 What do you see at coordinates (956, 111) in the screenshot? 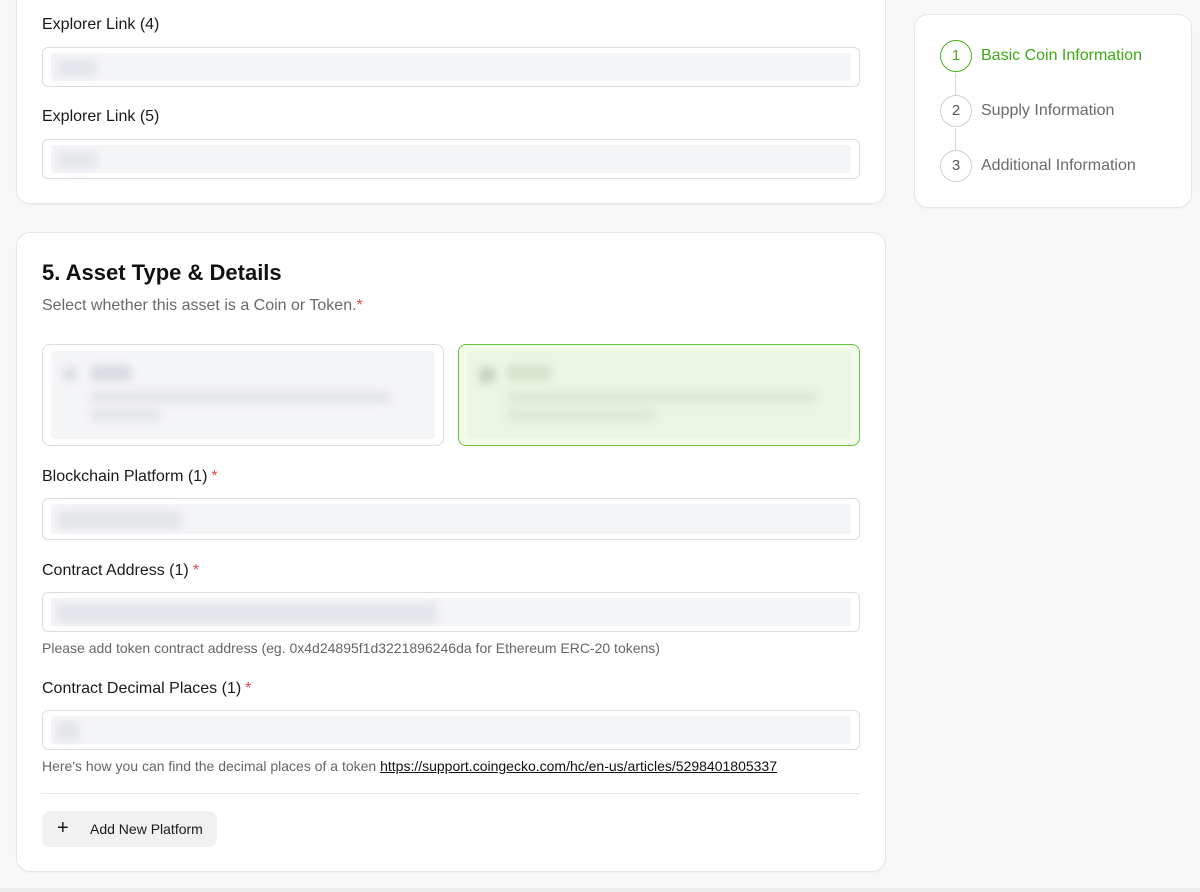
I see `step-number-badge: 2` at bounding box center [956, 111].